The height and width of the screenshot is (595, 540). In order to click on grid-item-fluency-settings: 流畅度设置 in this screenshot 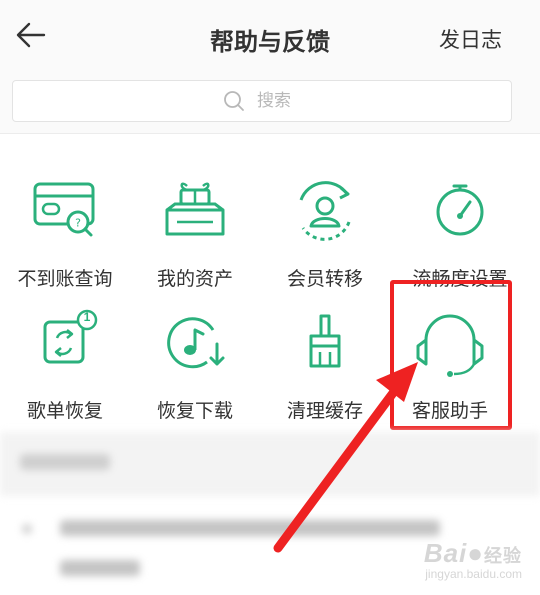, I will do `click(460, 235)`.